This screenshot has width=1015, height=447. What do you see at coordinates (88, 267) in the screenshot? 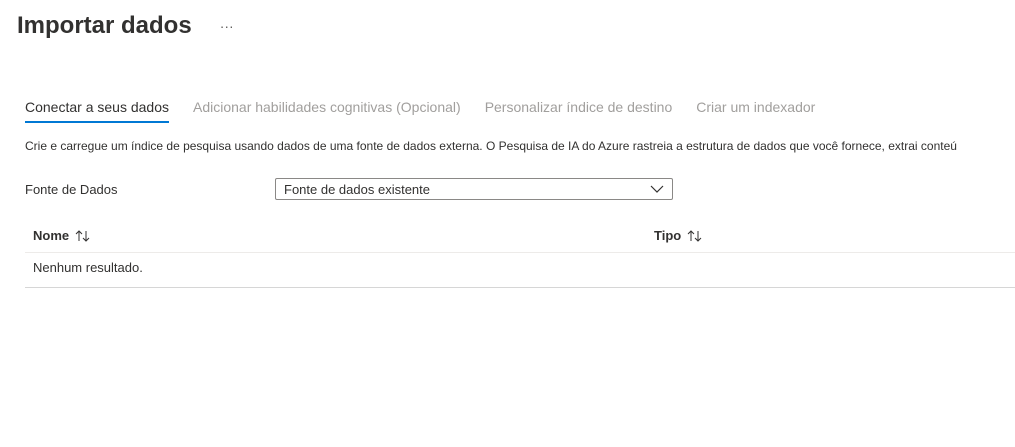
I see `empty-results-message: Nenhum resultado.` at bounding box center [88, 267].